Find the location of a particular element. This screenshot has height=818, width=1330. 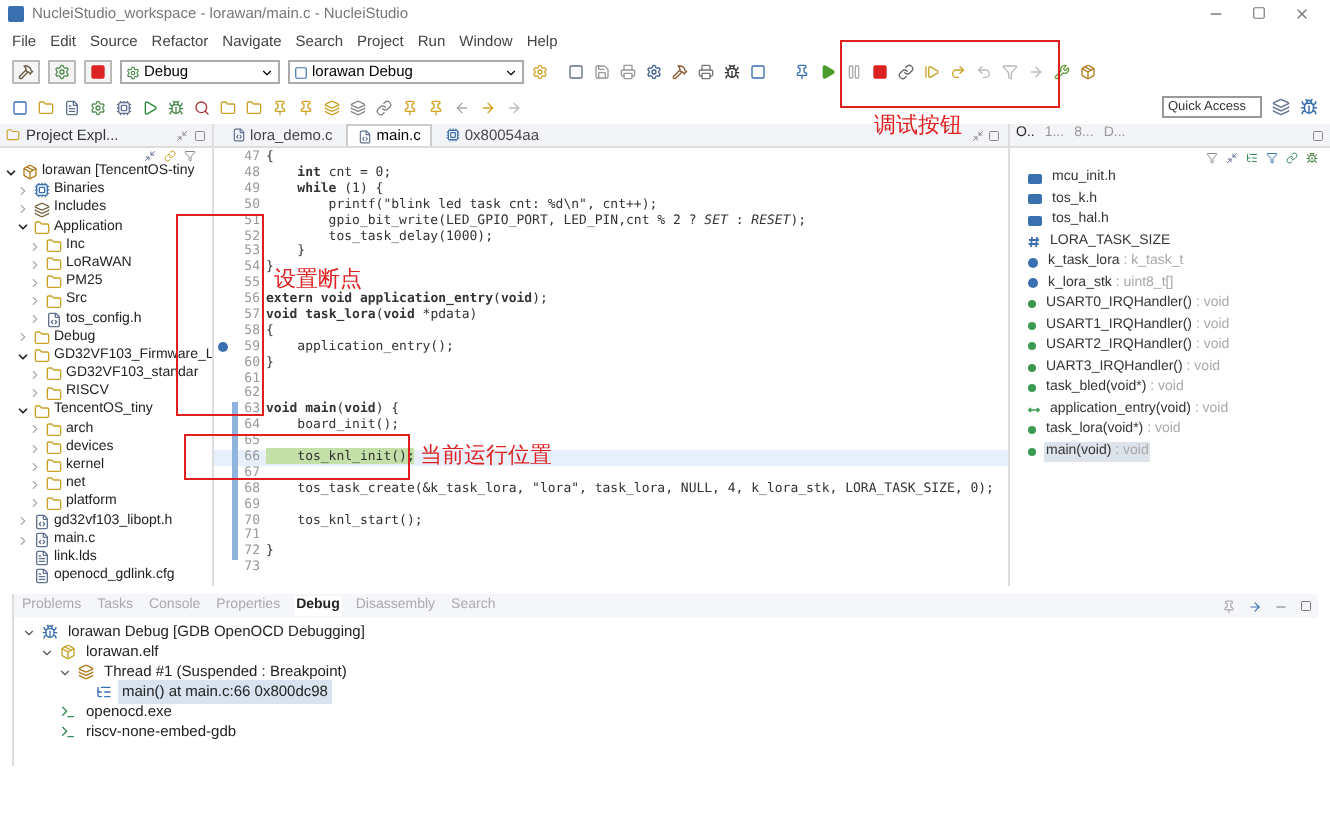

stop-button is located at coordinates (98, 72).